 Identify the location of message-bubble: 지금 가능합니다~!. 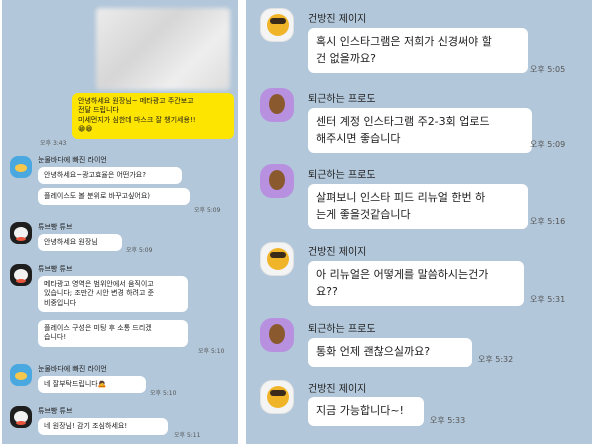
(366, 411).